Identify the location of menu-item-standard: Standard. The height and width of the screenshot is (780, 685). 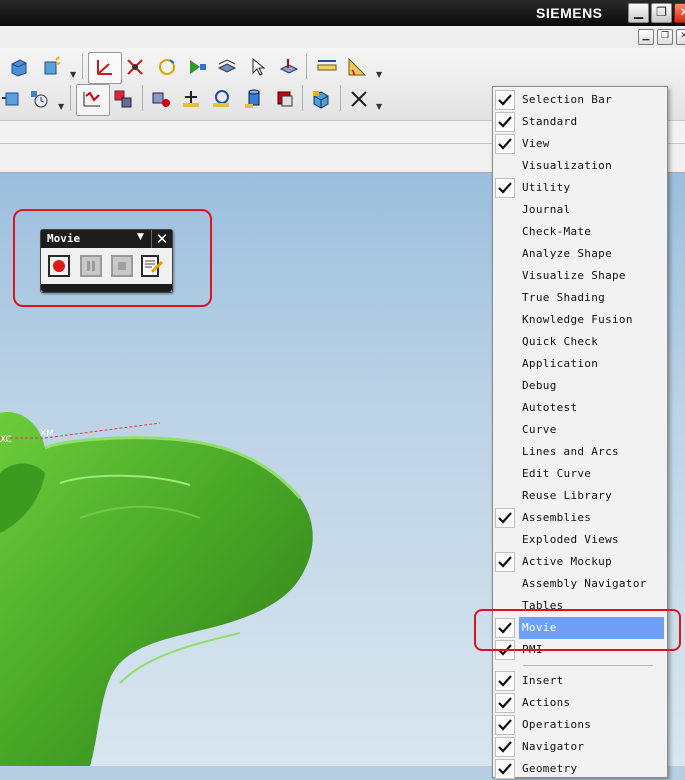
(579, 122).